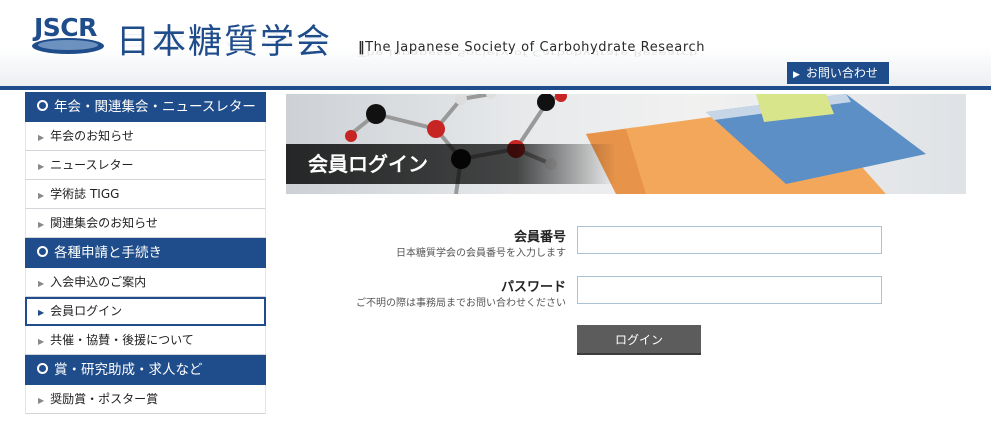  What do you see at coordinates (108, 253) in the screenshot?
I see `sidebar-heading-label: 各種申請と手続き` at bounding box center [108, 253].